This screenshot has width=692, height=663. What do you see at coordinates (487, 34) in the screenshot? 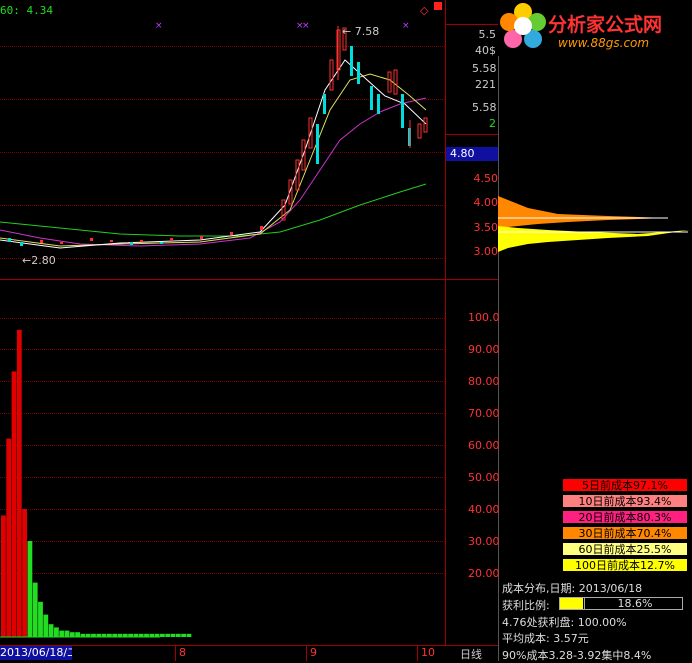
I see `price-tick: 5.5` at bounding box center [487, 34].